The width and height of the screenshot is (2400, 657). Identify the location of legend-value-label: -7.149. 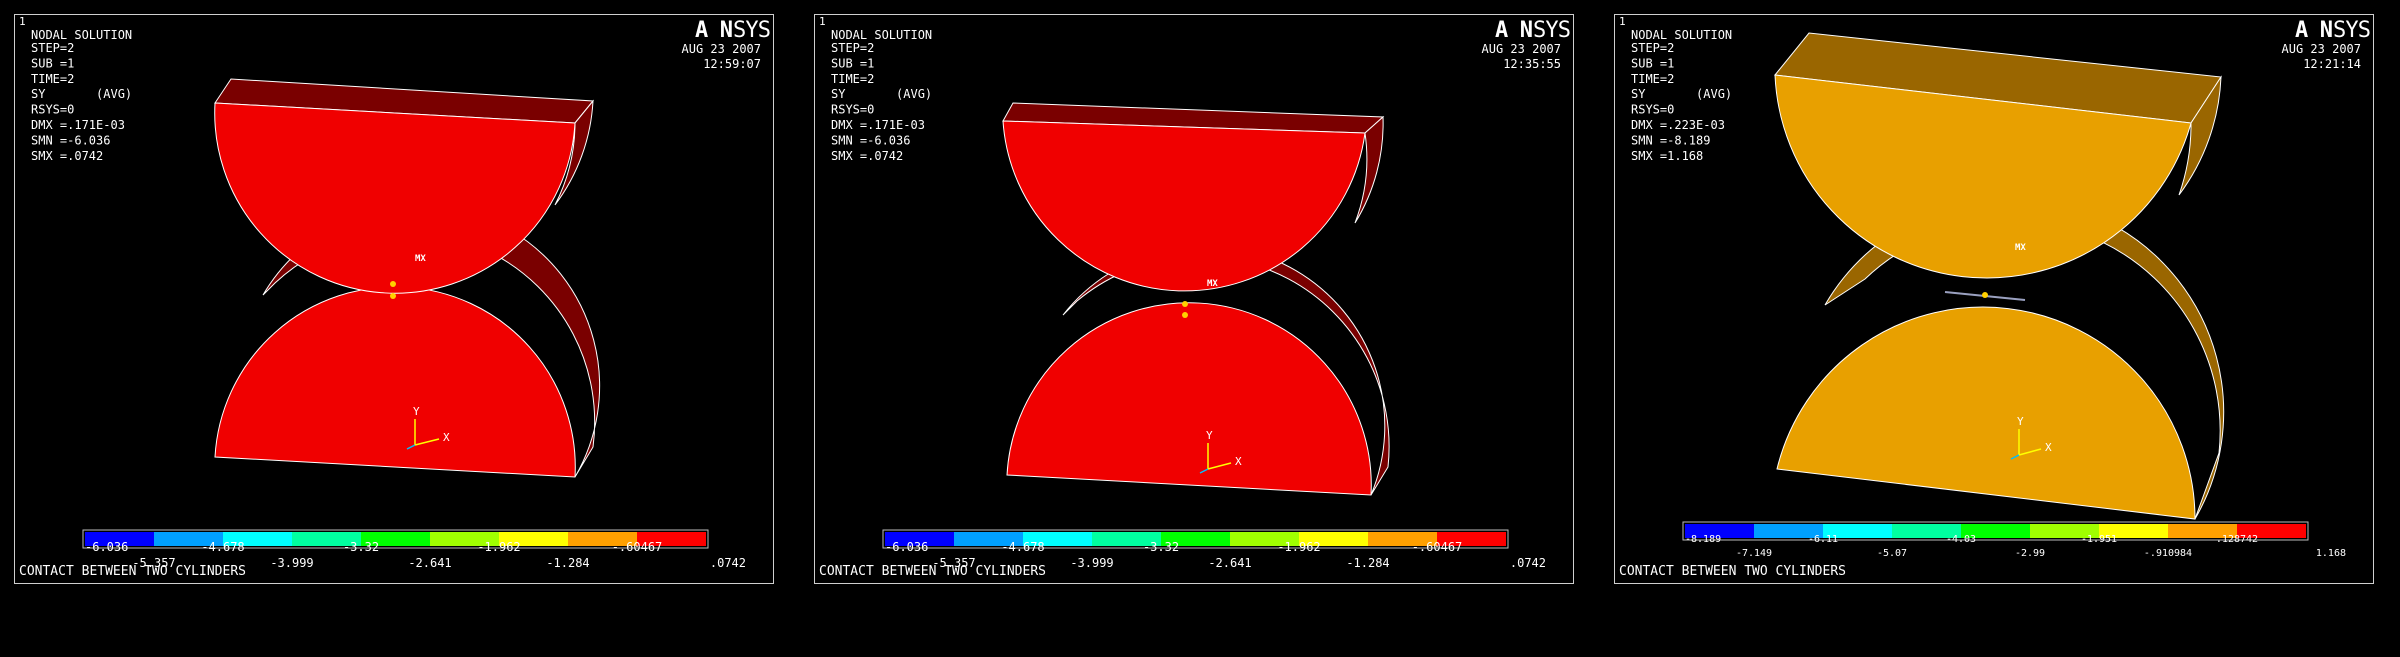
(1754, 553).